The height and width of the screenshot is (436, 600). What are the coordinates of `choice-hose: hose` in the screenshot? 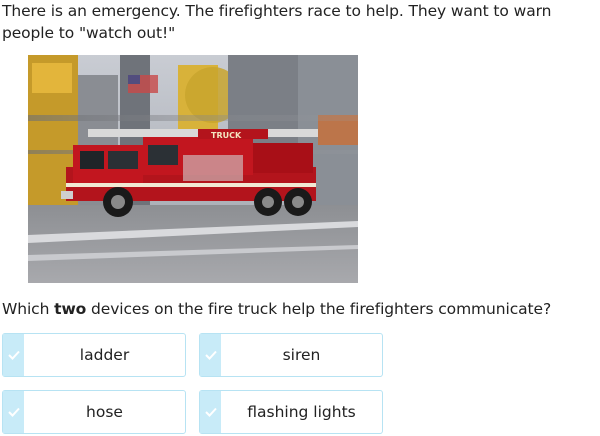 It's located at (94, 412).